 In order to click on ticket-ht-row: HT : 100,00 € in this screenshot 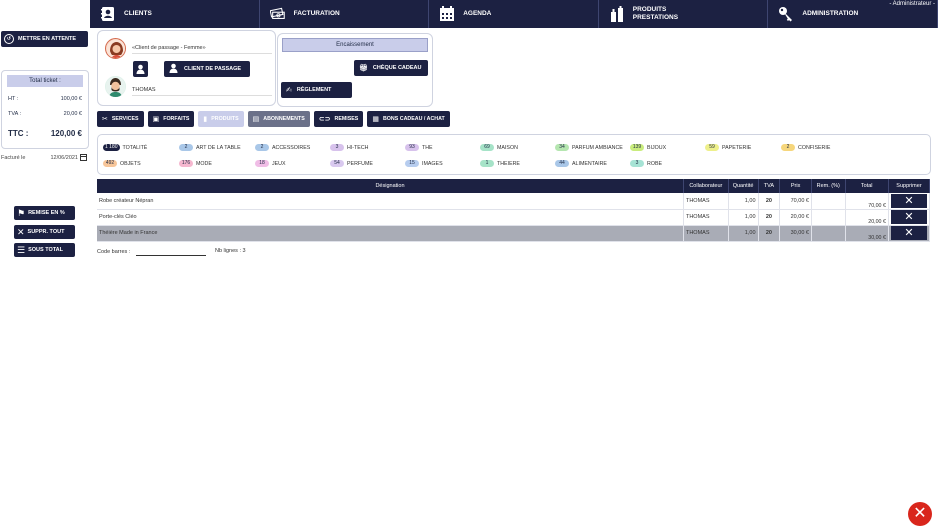, I will do `click(45, 99)`.